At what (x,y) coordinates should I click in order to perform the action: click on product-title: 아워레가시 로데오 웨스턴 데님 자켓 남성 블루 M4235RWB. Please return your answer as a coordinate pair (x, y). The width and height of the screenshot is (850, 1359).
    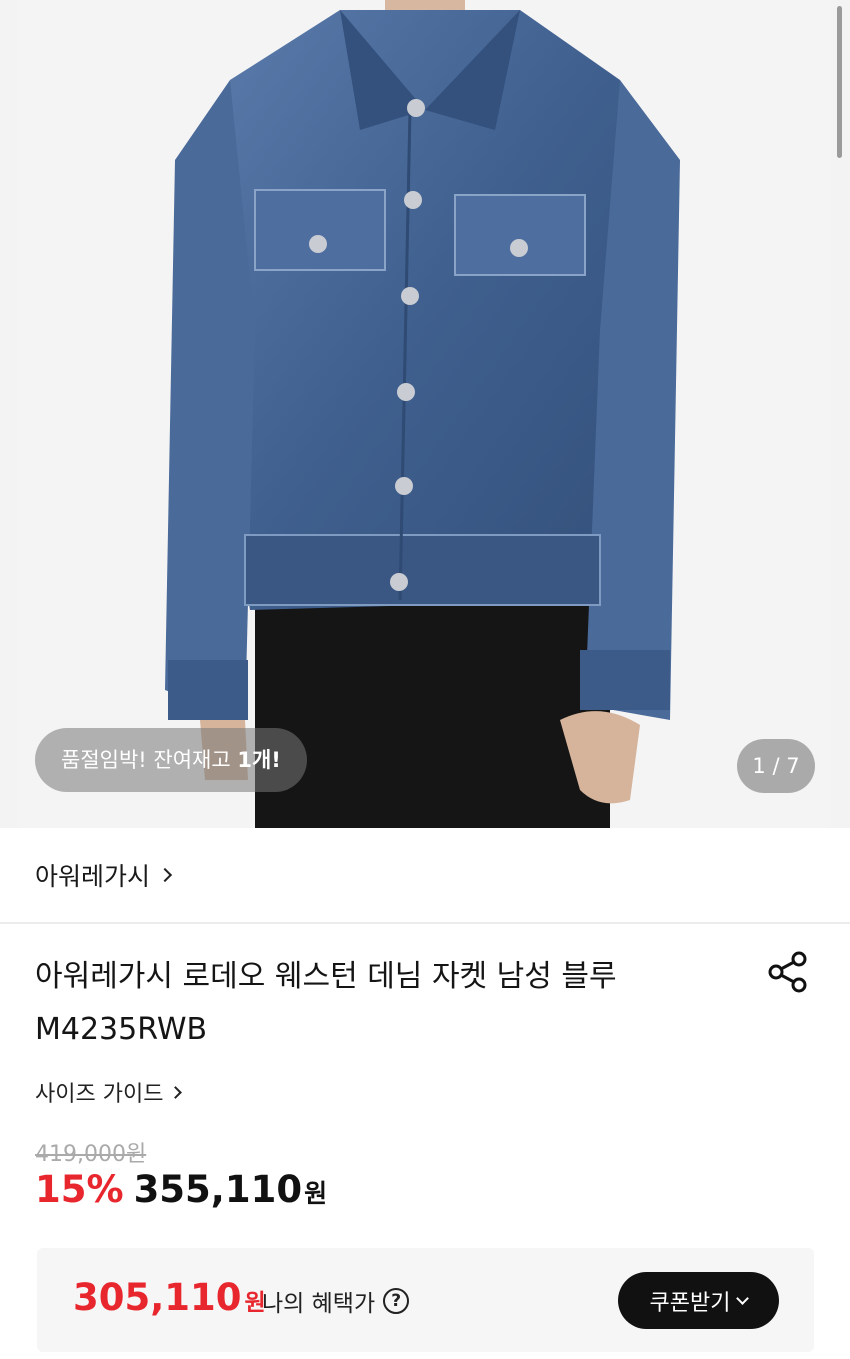
    Looking at the image, I should click on (326, 1003).